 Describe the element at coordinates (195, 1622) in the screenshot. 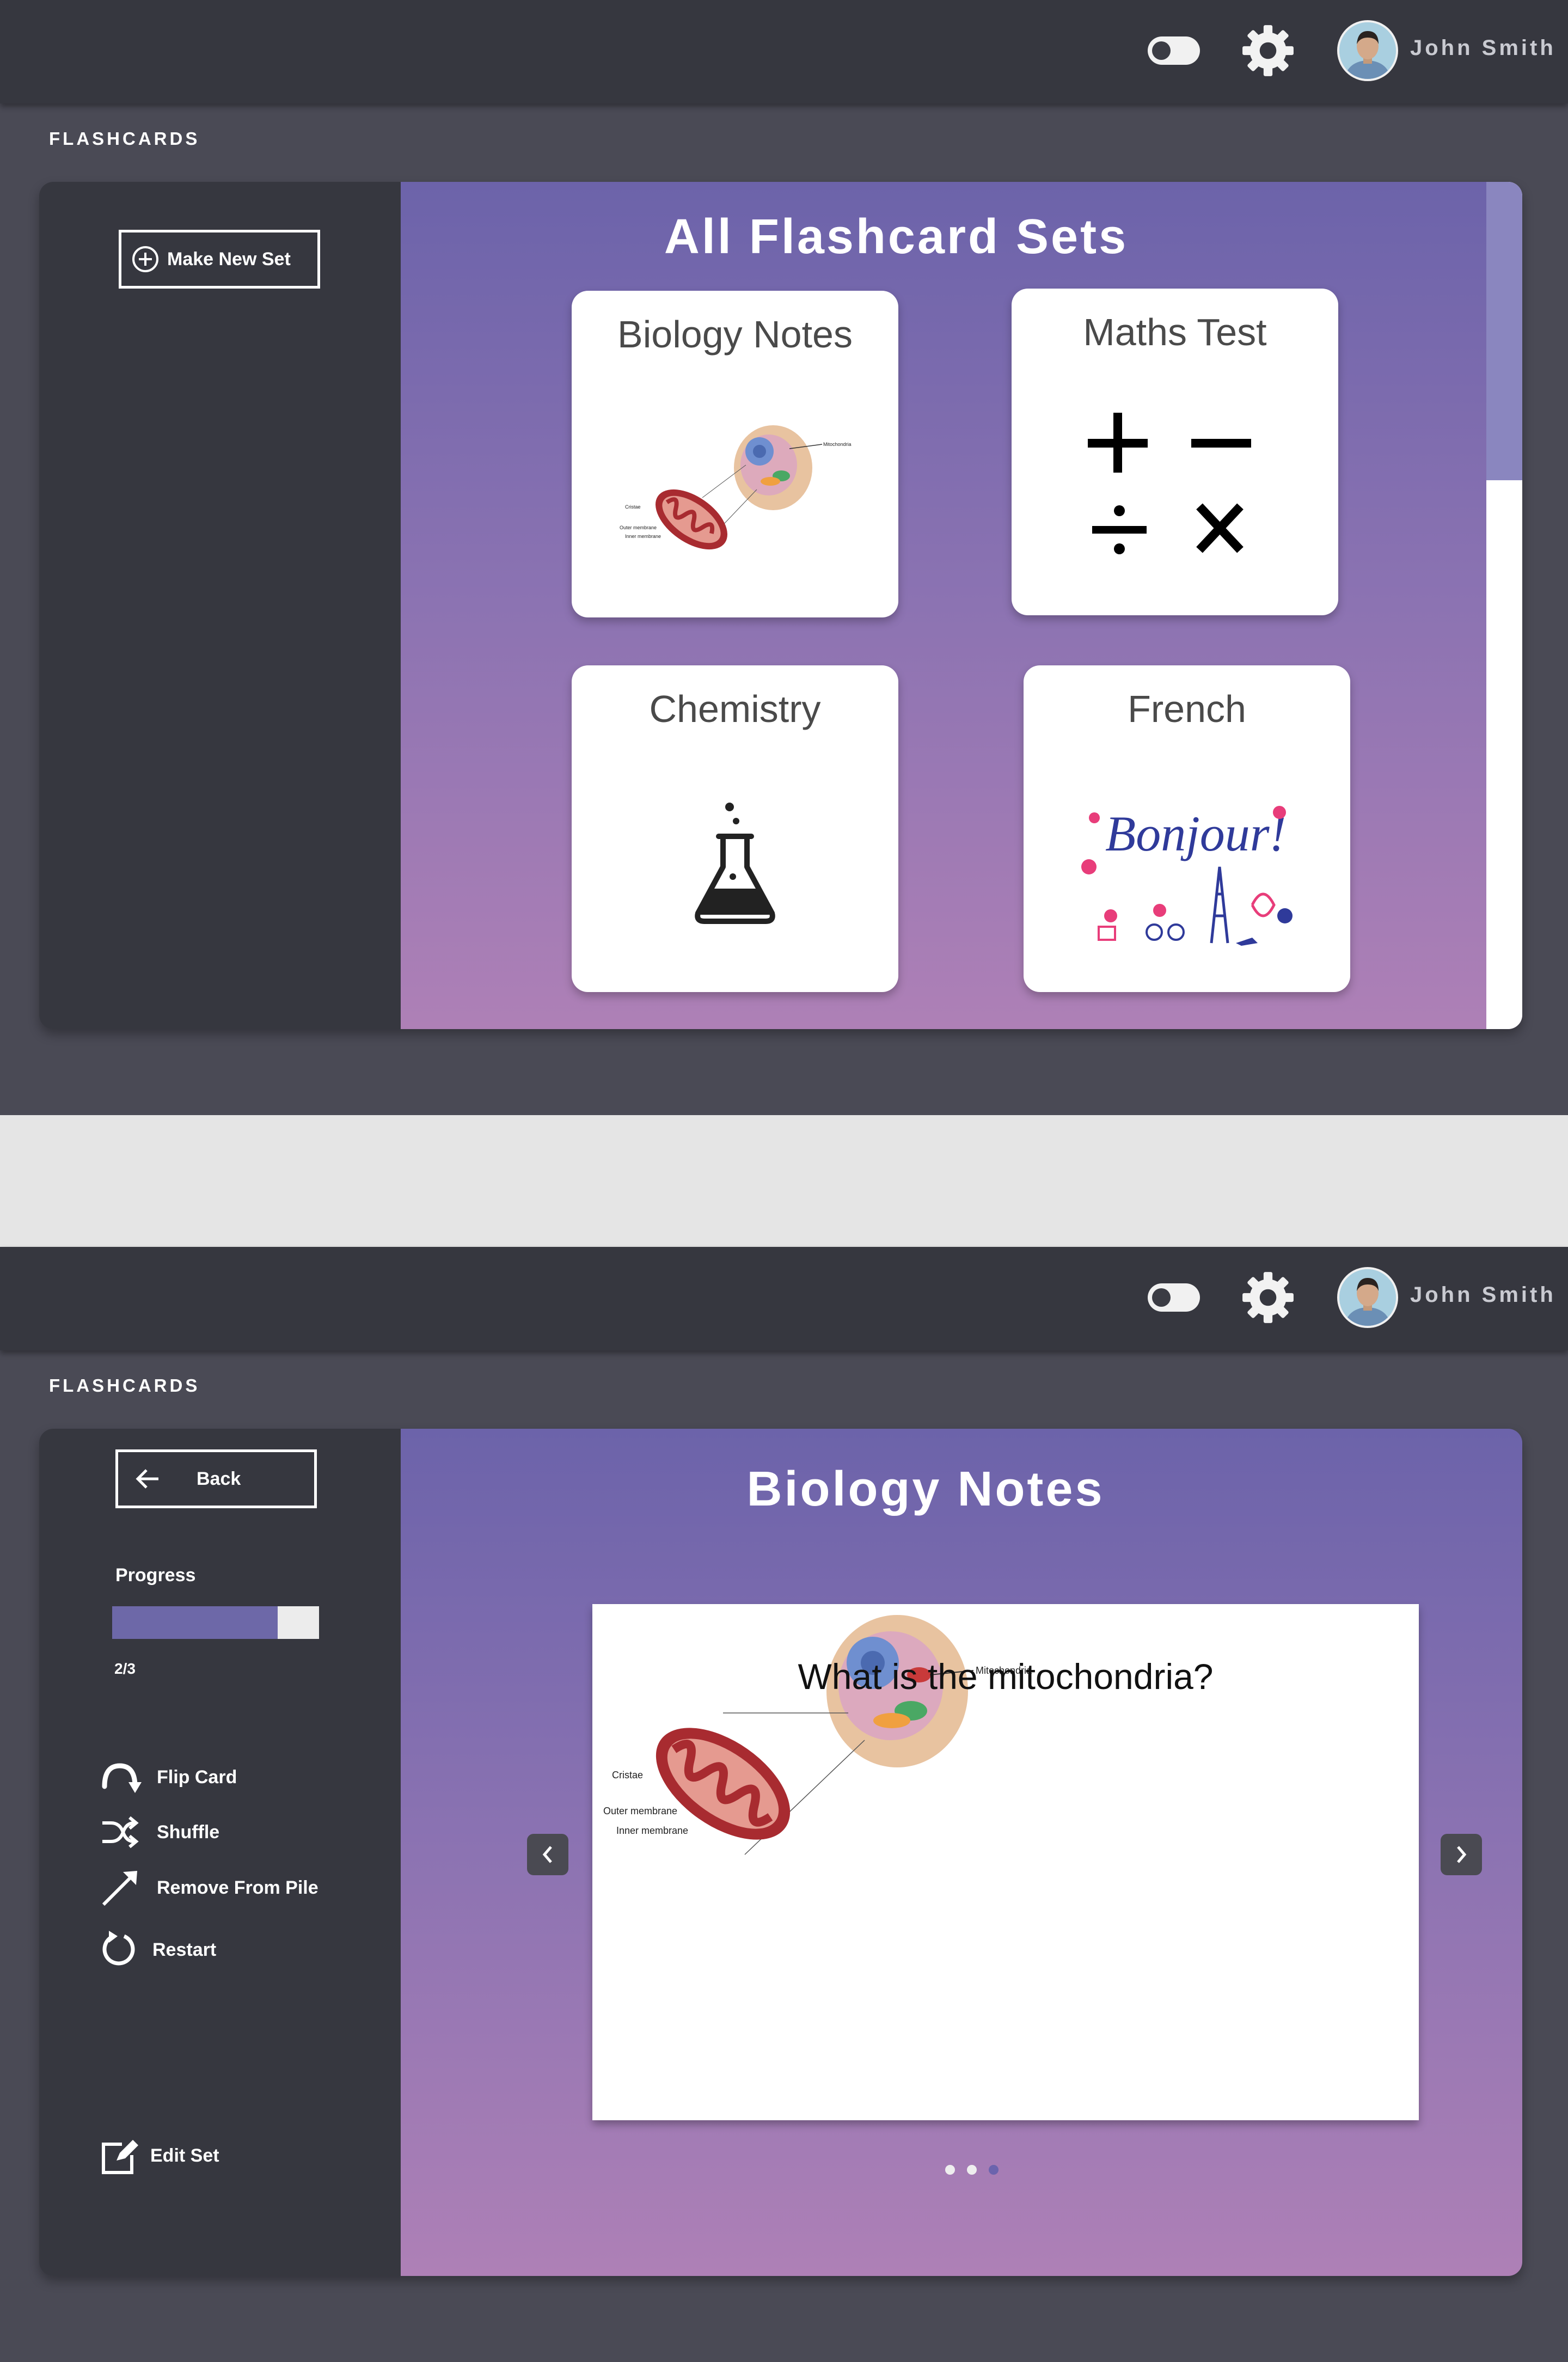

I see `progress-bar-fill` at that location.